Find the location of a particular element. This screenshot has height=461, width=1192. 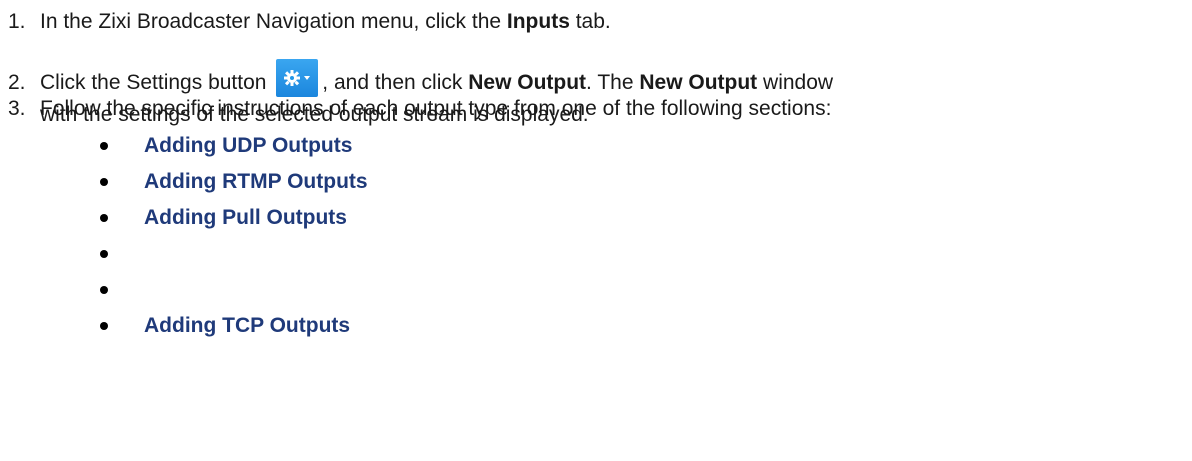

list-item: Adding RTMP Outputs is located at coordinates (234, 182).